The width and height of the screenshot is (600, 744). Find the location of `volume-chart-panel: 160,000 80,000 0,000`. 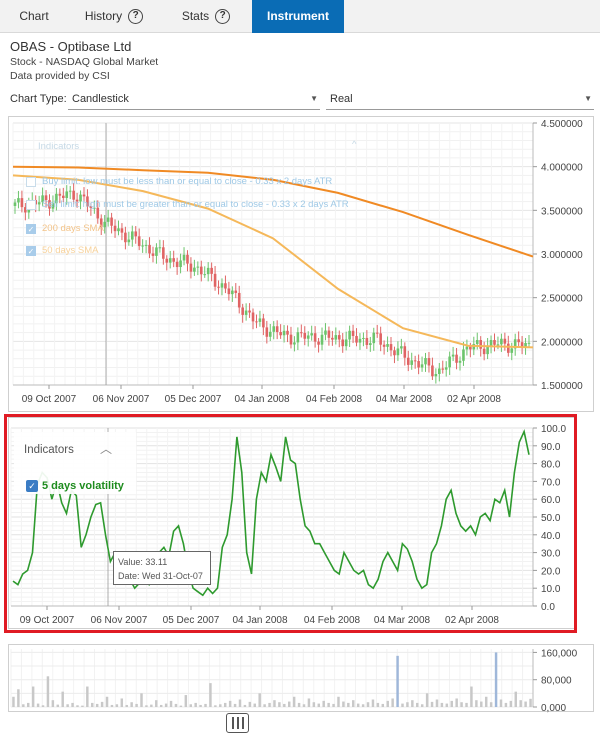

volume-chart-panel: 160,000 80,000 0,000 is located at coordinates (301, 679).